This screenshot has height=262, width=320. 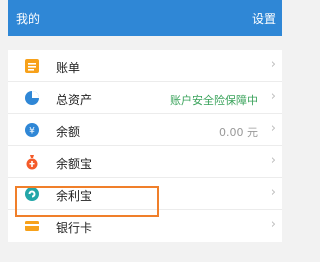 What do you see at coordinates (145, 130) in the screenshot?
I see `menu-item-balance: ¥ 余额 0.00 元 ›` at bounding box center [145, 130].